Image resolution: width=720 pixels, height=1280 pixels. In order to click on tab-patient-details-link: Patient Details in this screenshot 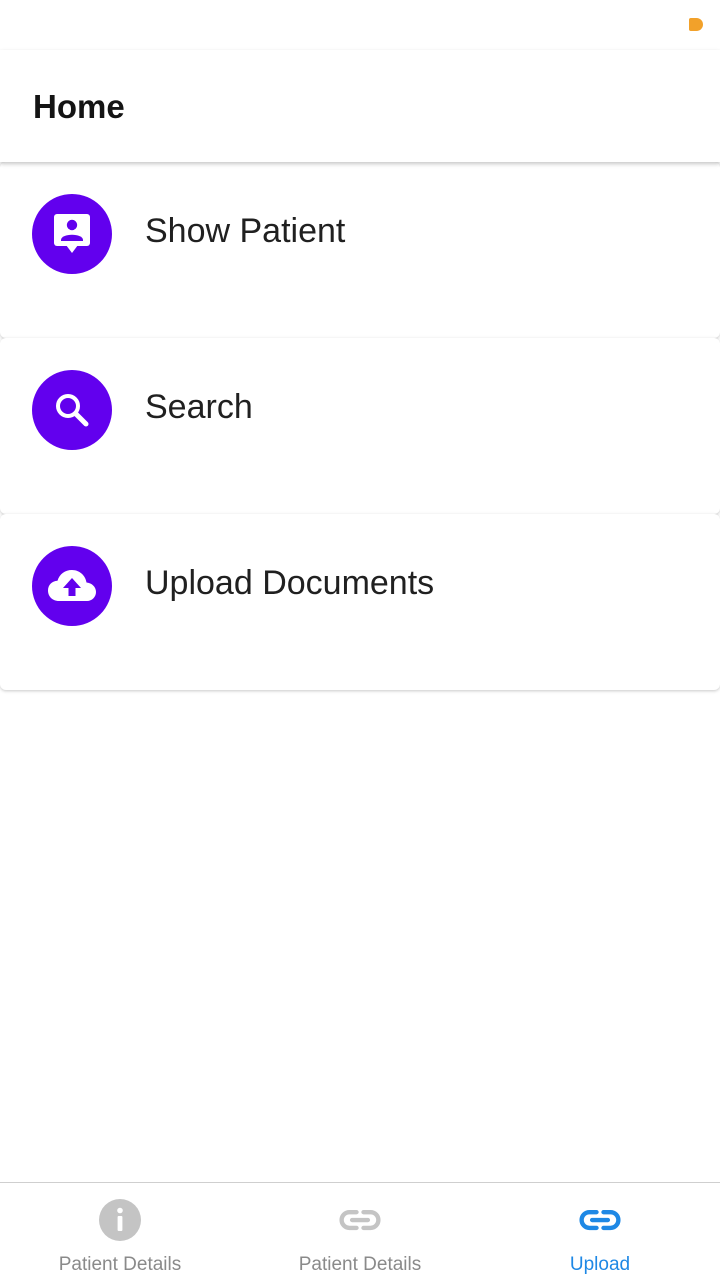, I will do `click(360, 1231)`.